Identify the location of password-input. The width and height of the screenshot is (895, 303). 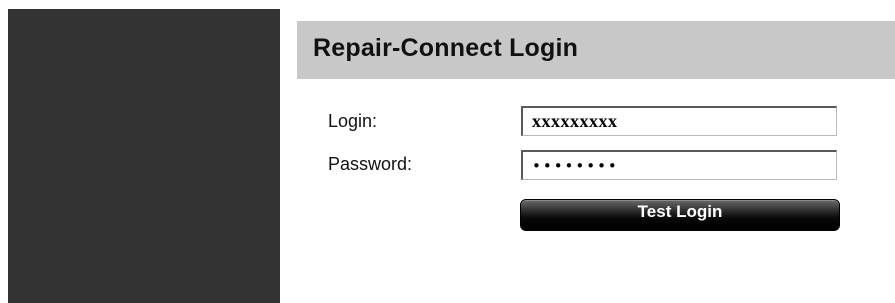
(679, 165).